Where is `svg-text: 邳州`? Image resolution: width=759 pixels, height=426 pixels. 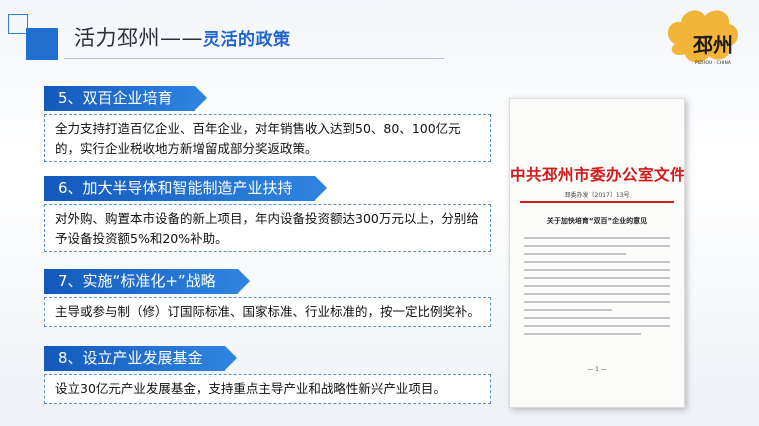
svg-text: 邳州 is located at coordinates (712, 45).